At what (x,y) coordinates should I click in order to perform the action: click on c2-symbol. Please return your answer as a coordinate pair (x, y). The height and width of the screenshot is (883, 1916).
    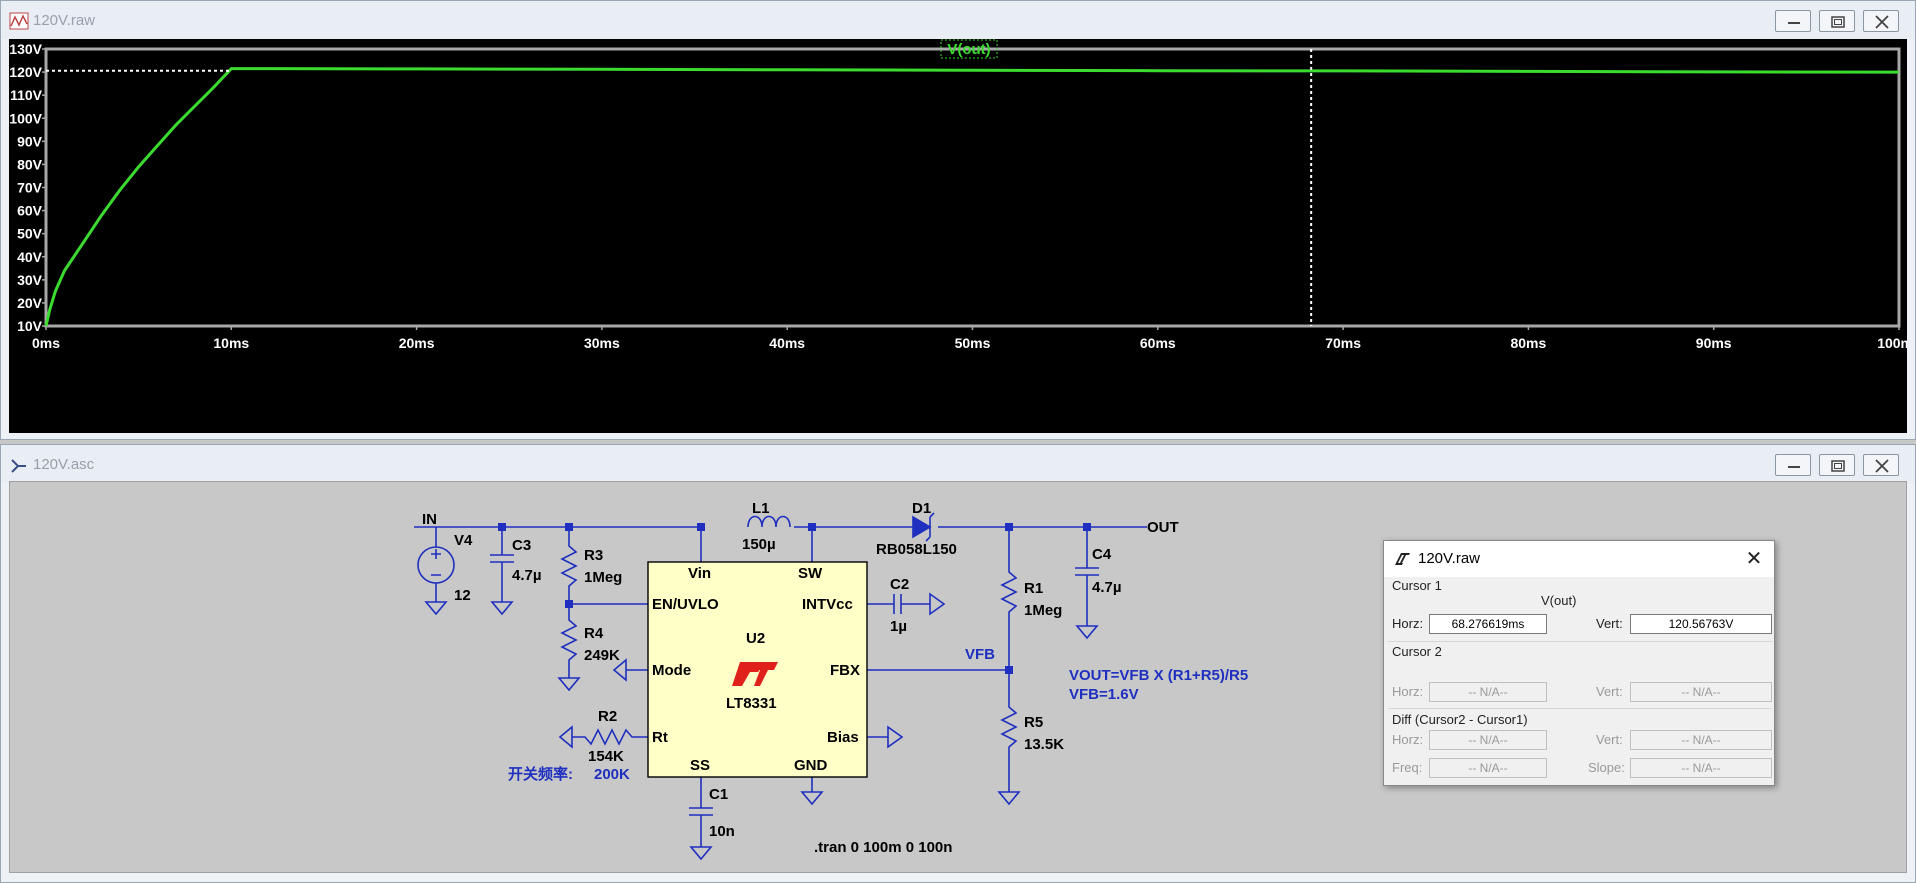
    Looking at the image, I should click on (898, 604).